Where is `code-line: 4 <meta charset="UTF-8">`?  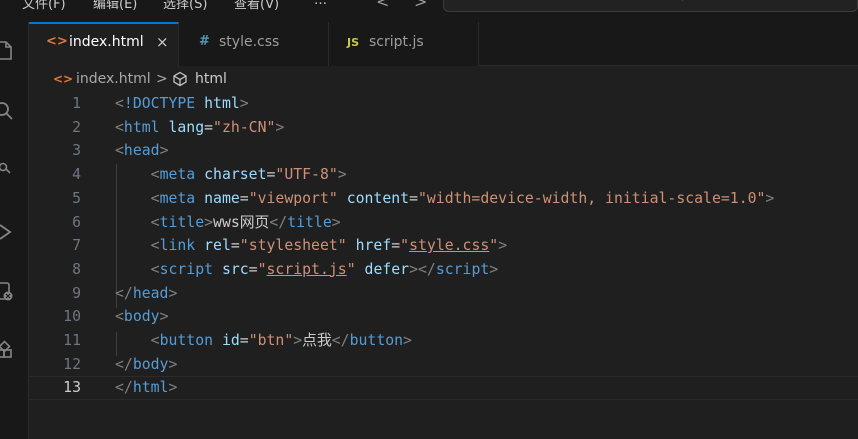
code-line: 4 <meta charset="UTF-8"> is located at coordinates (443, 175).